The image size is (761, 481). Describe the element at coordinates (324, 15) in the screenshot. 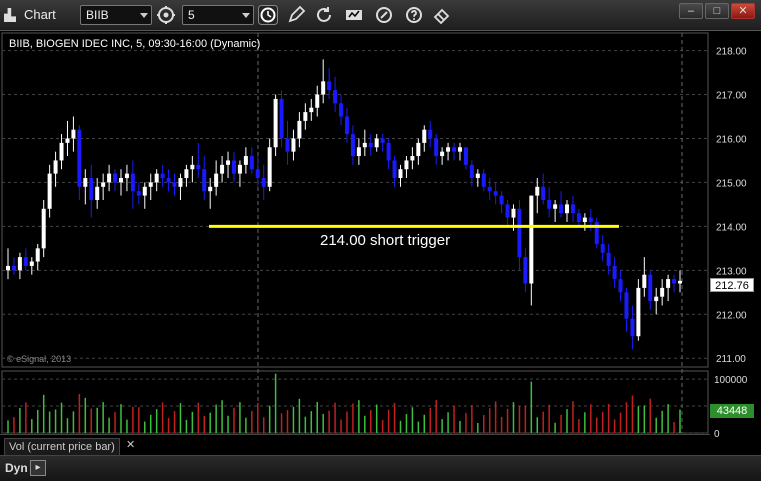

I see `refresh-icon` at that location.